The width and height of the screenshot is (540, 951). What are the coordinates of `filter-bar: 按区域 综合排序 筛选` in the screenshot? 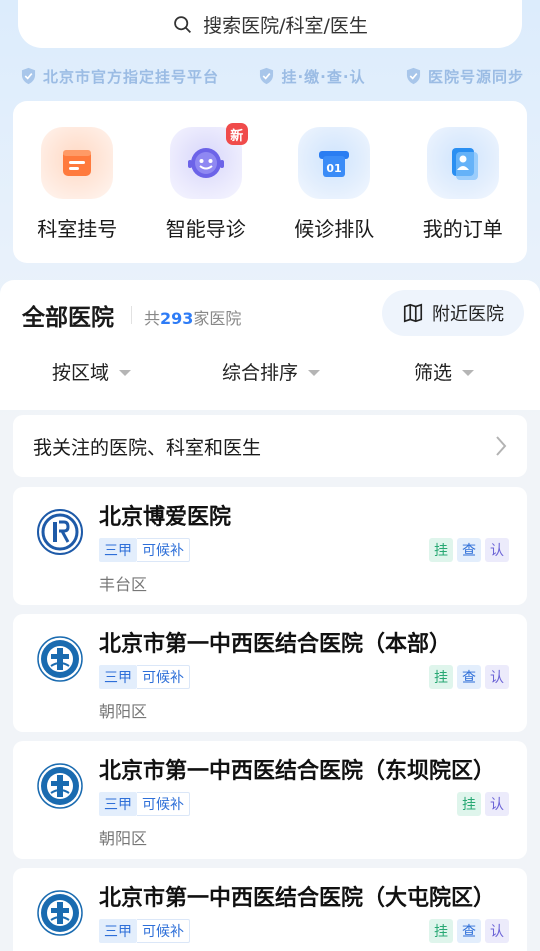 It's located at (270, 373).